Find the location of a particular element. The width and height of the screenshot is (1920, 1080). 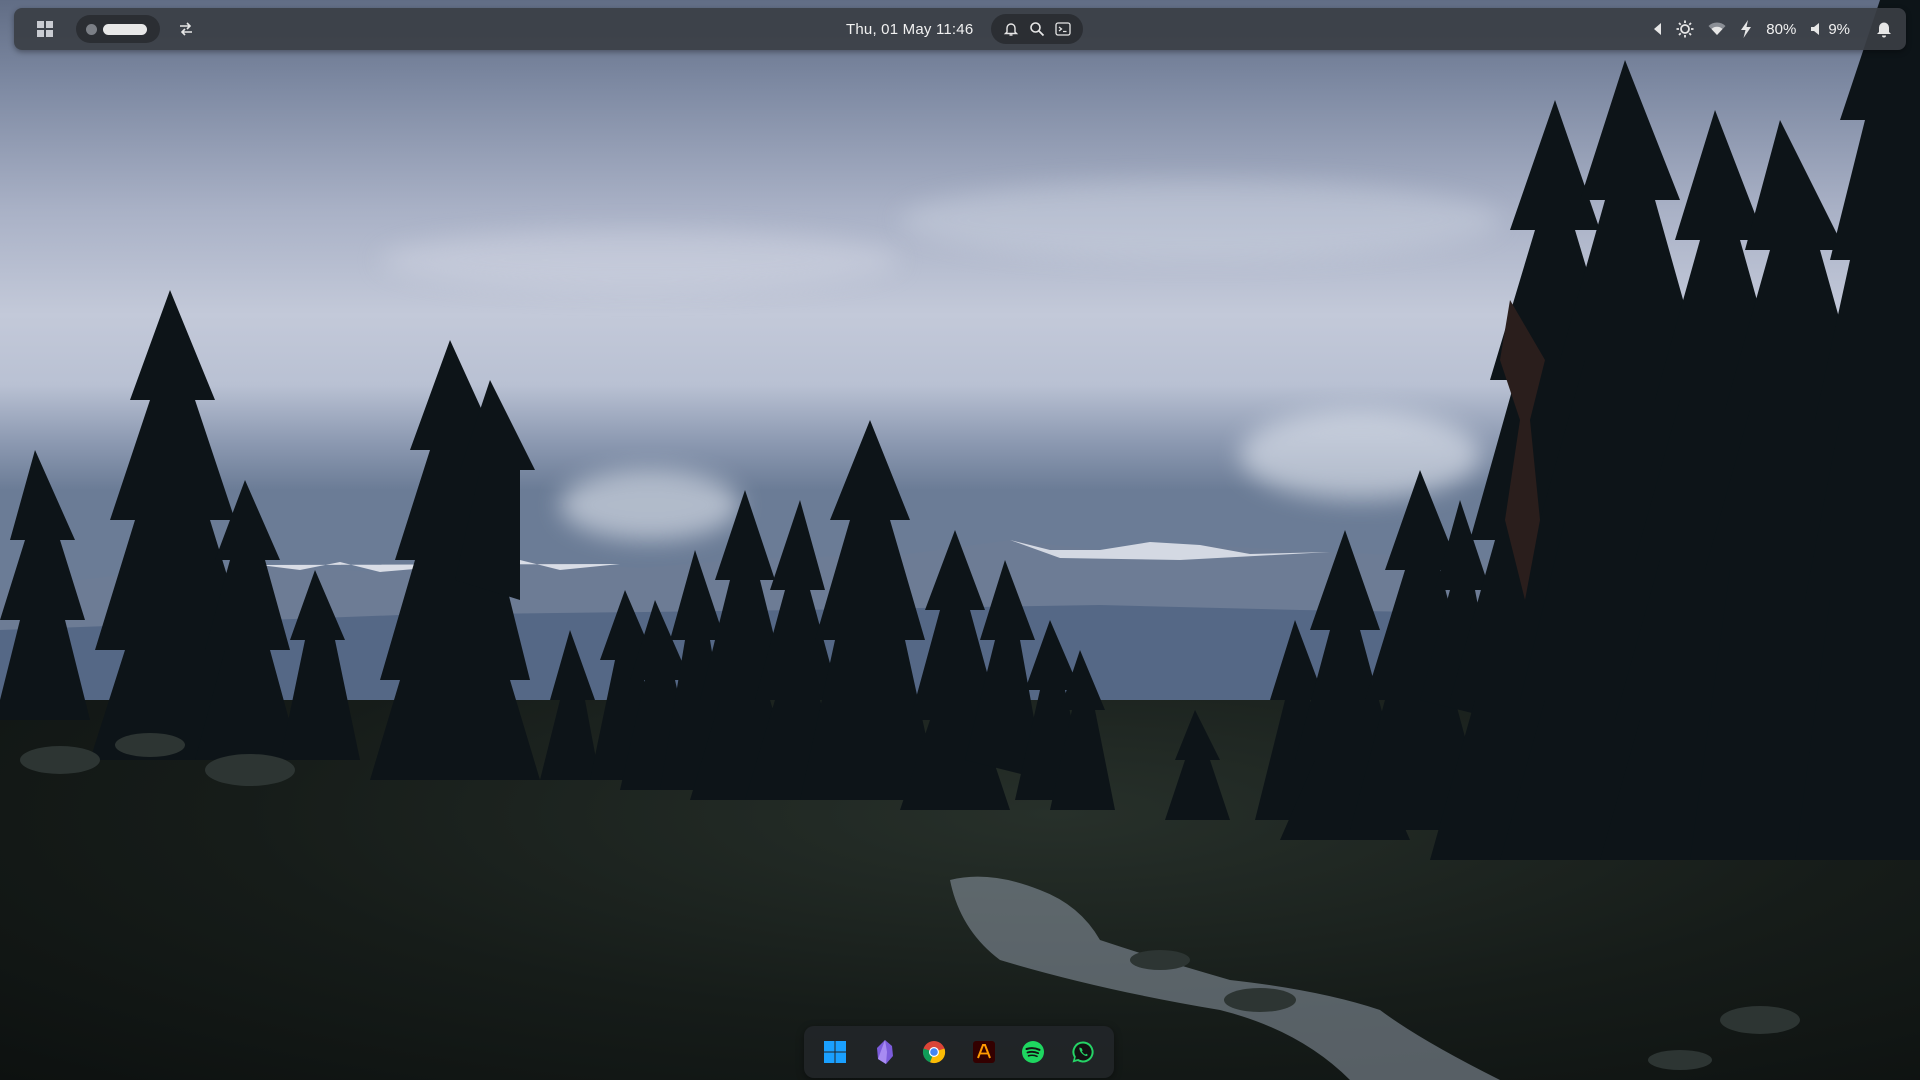

illustrator-icon is located at coordinates (983, 1052).